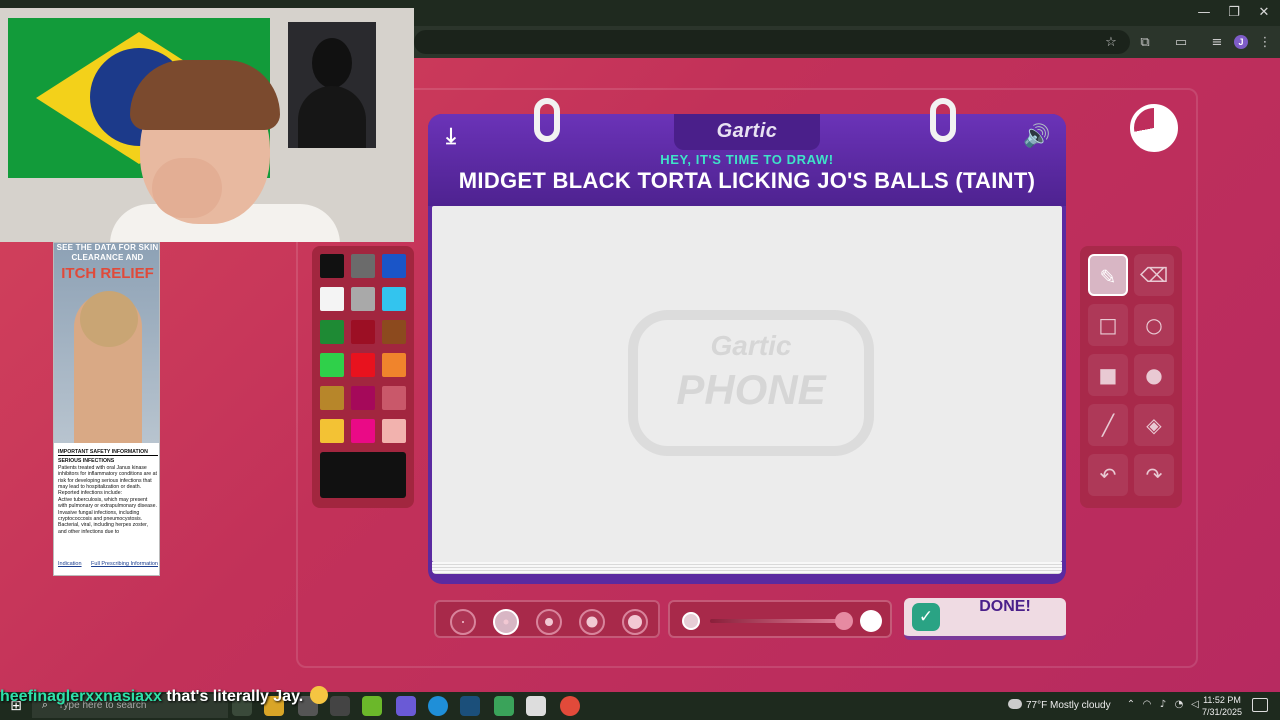  What do you see at coordinates (1111, 43) in the screenshot?
I see `bookmark-star-icon: ☆` at bounding box center [1111, 43].